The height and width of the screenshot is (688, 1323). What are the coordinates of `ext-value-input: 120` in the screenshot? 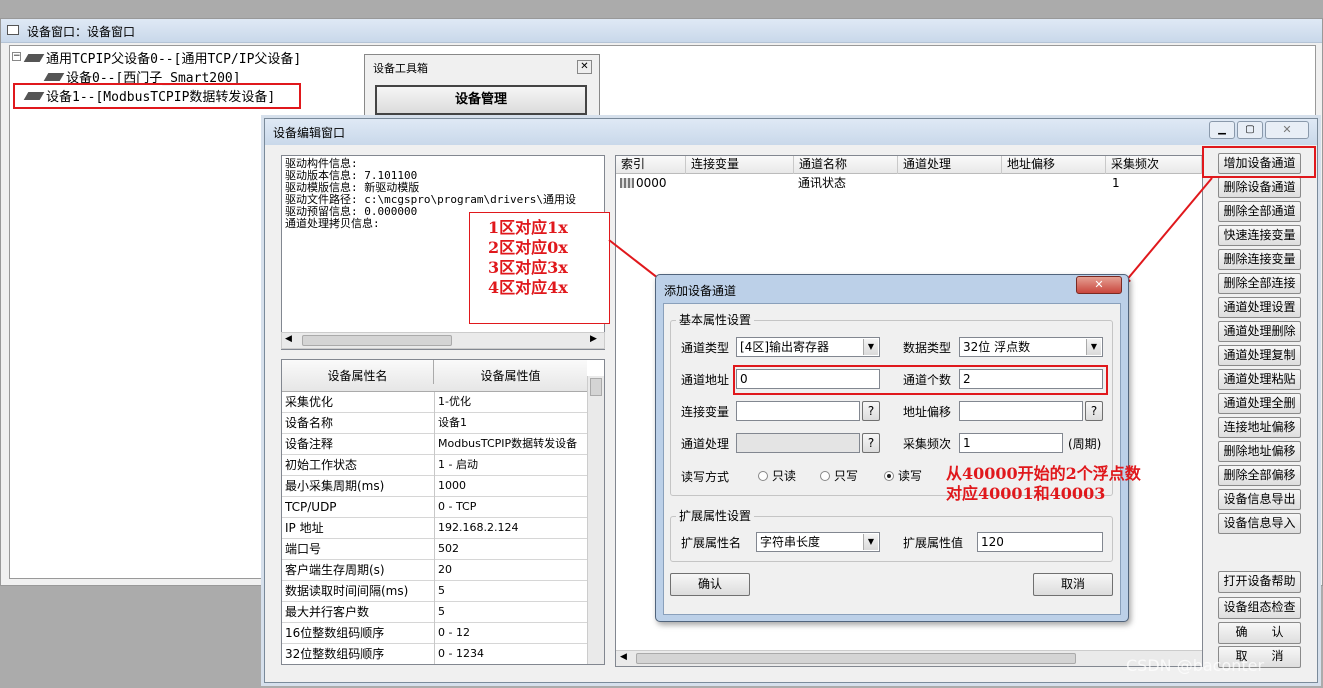 It's located at (1040, 542).